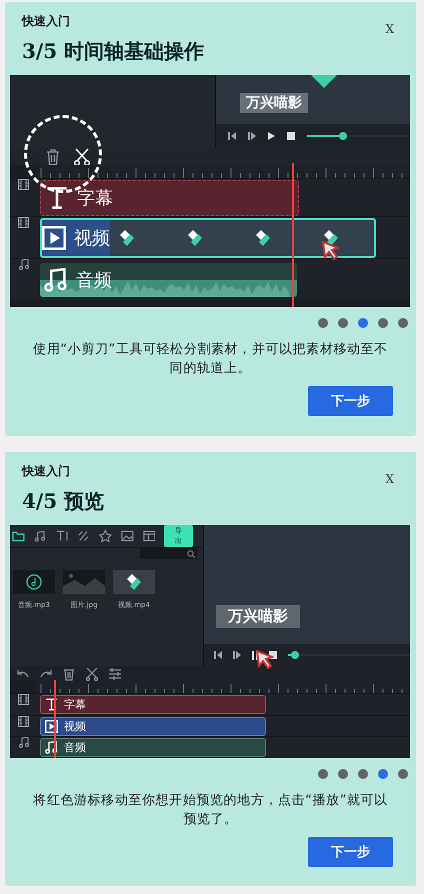 This screenshot has width=424, height=894. What do you see at coordinates (83, 536) in the screenshot?
I see `transition-icon` at bounding box center [83, 536].